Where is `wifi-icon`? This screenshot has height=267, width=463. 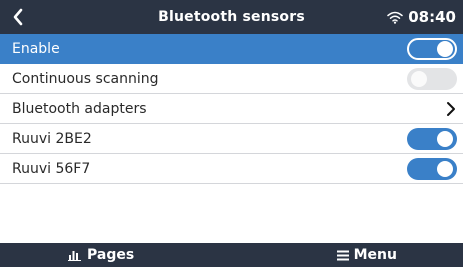 wifi-icon is located at coordinates (395, 17).